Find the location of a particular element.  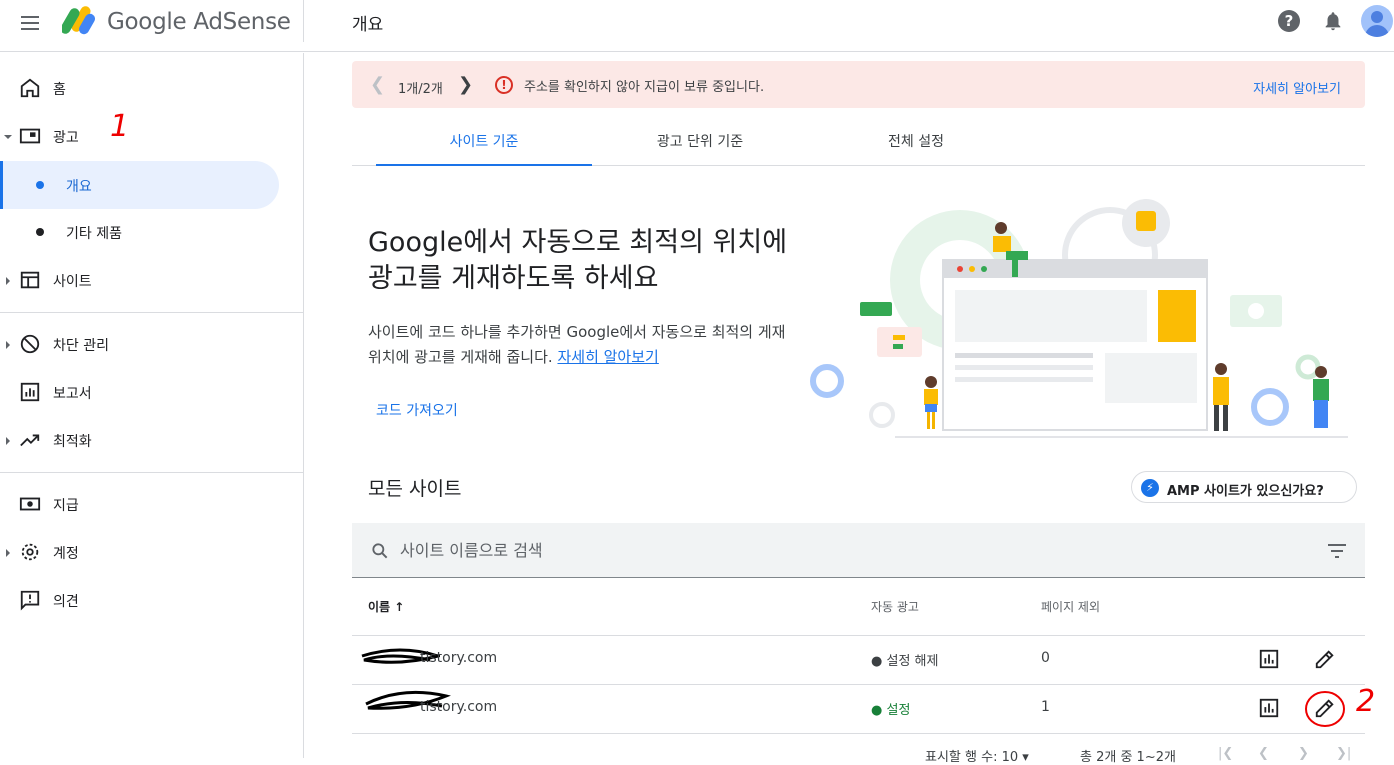

hero-learn-more-link: 자세히 알아보기 is located at coordinates (607, 357).